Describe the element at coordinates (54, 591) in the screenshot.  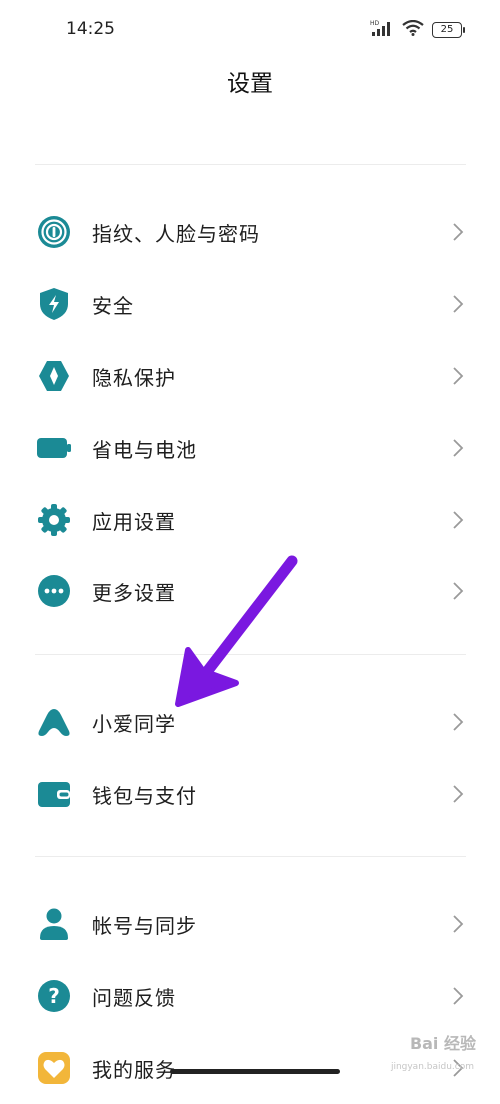
I see `more-dots-icon` at that location.